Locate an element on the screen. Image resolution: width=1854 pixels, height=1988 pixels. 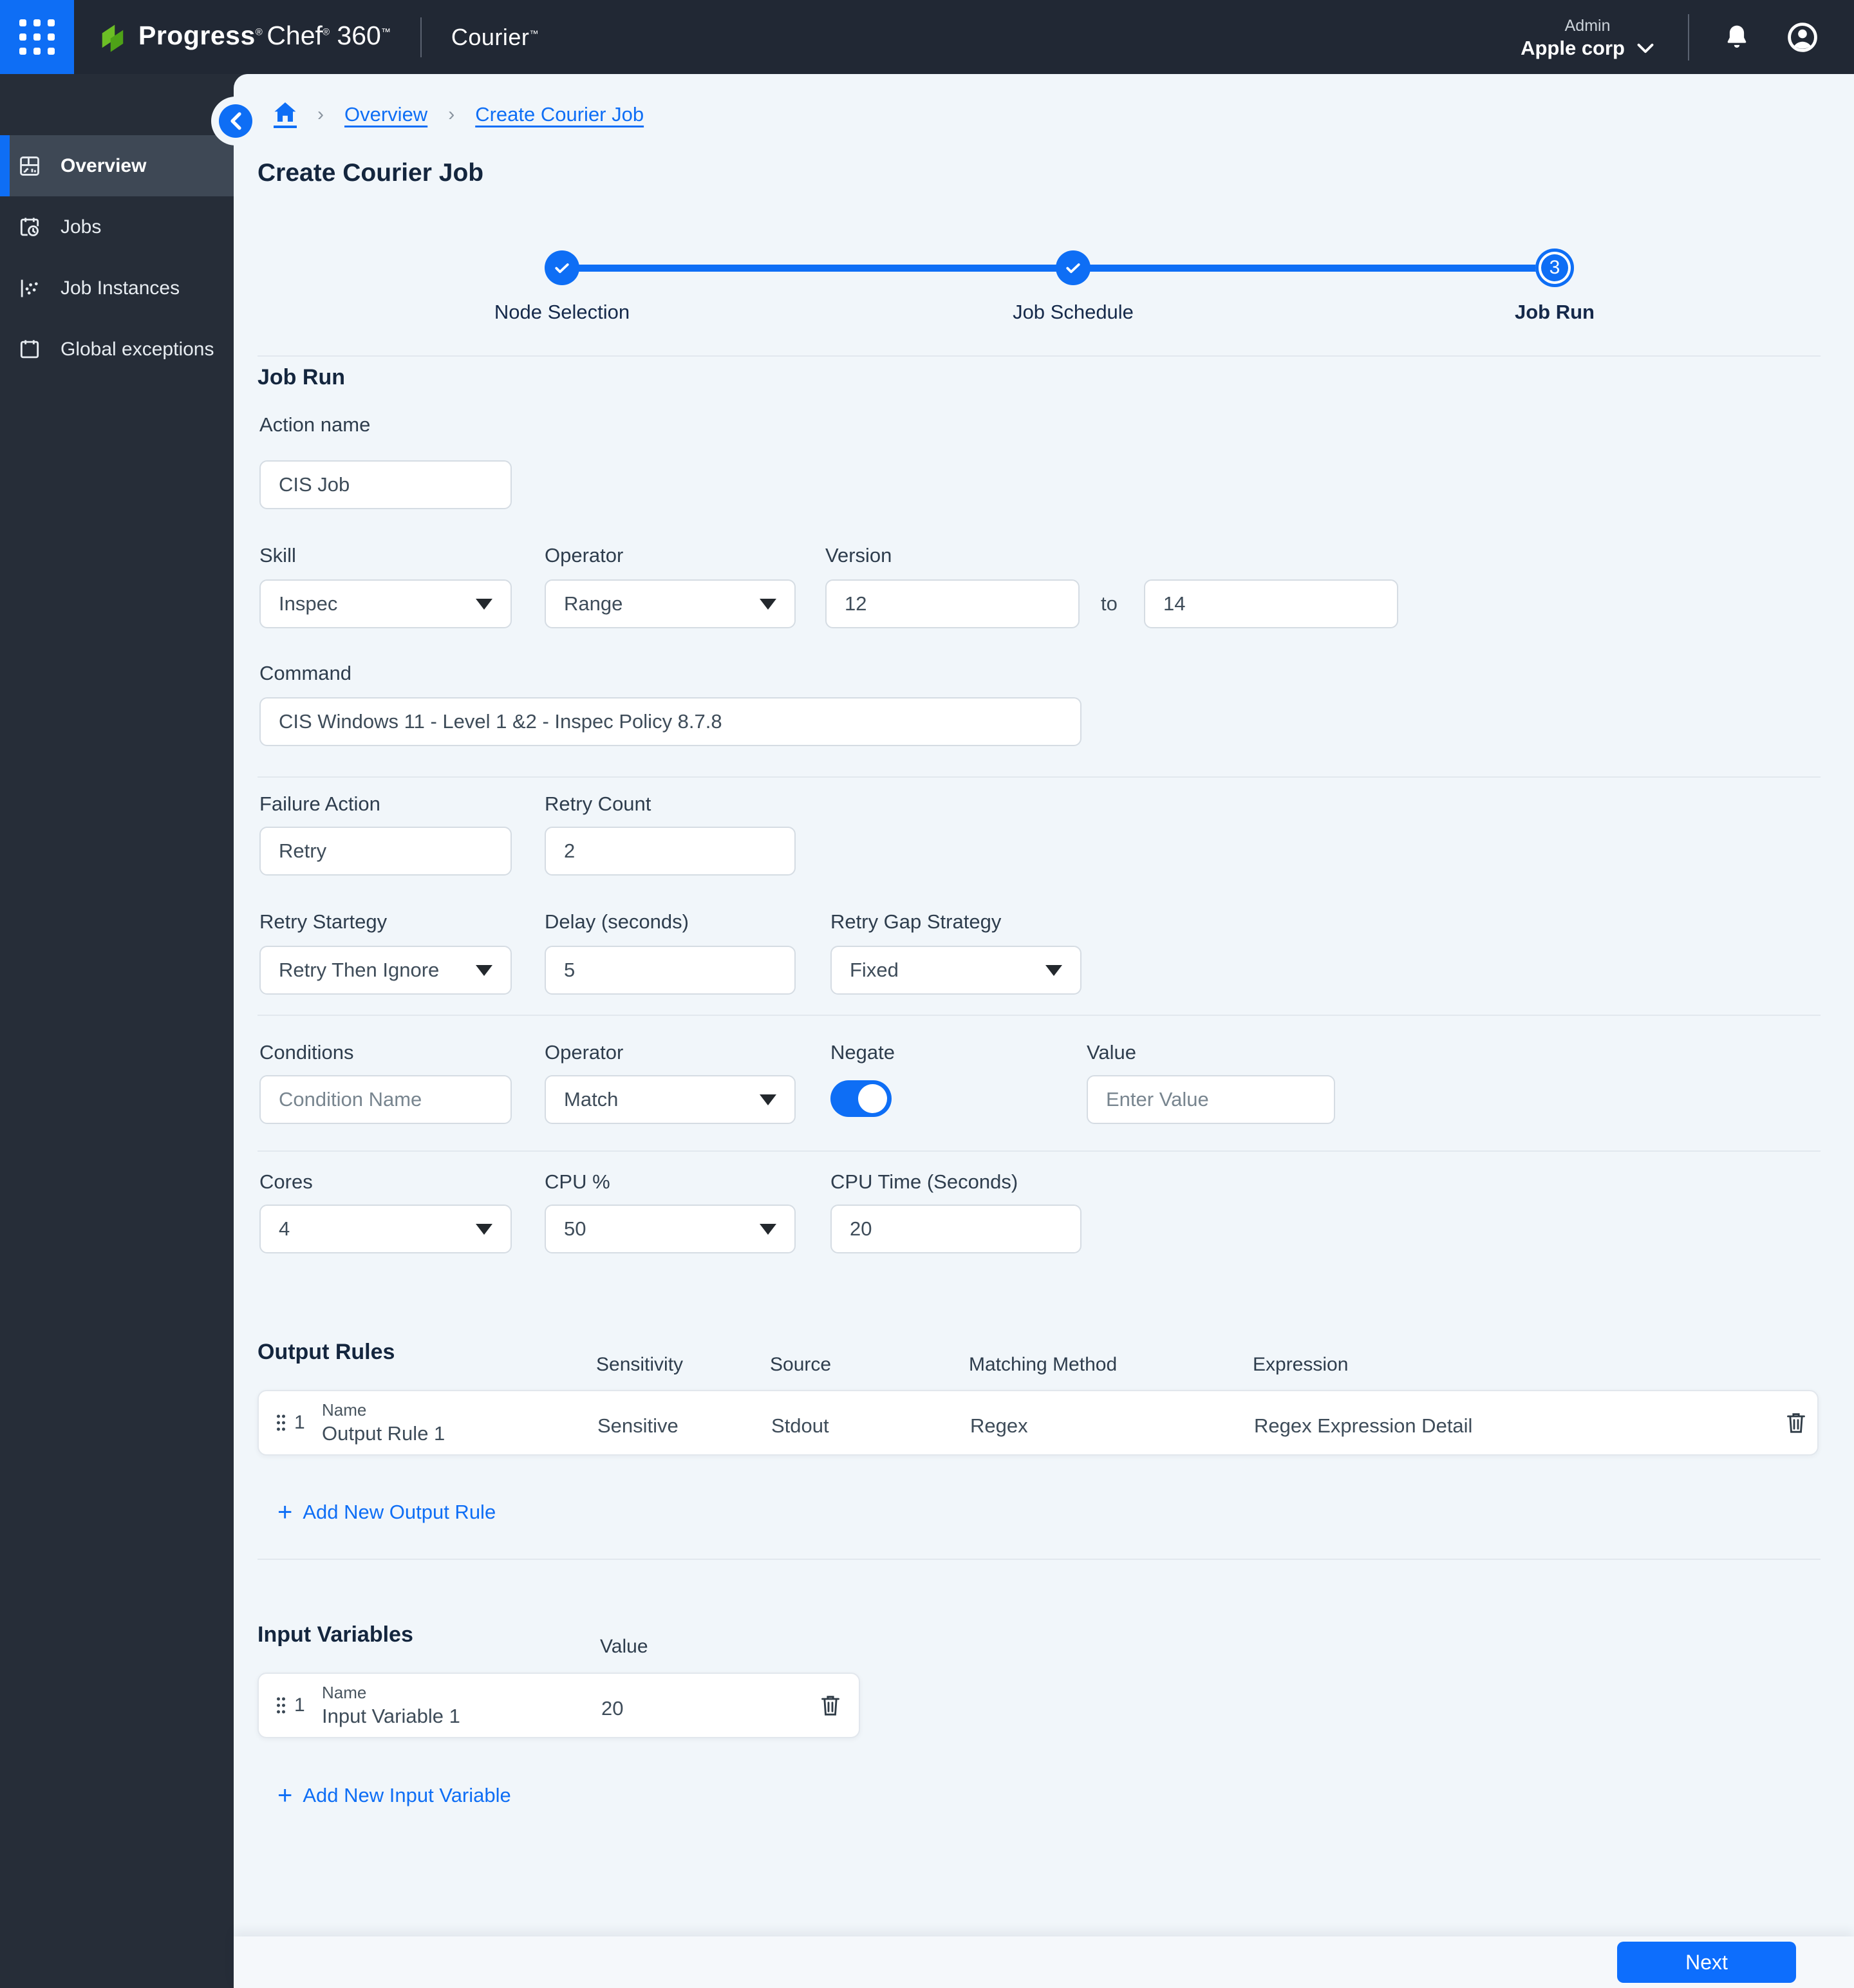
calendar-icon is located at coordinates (30, 348).